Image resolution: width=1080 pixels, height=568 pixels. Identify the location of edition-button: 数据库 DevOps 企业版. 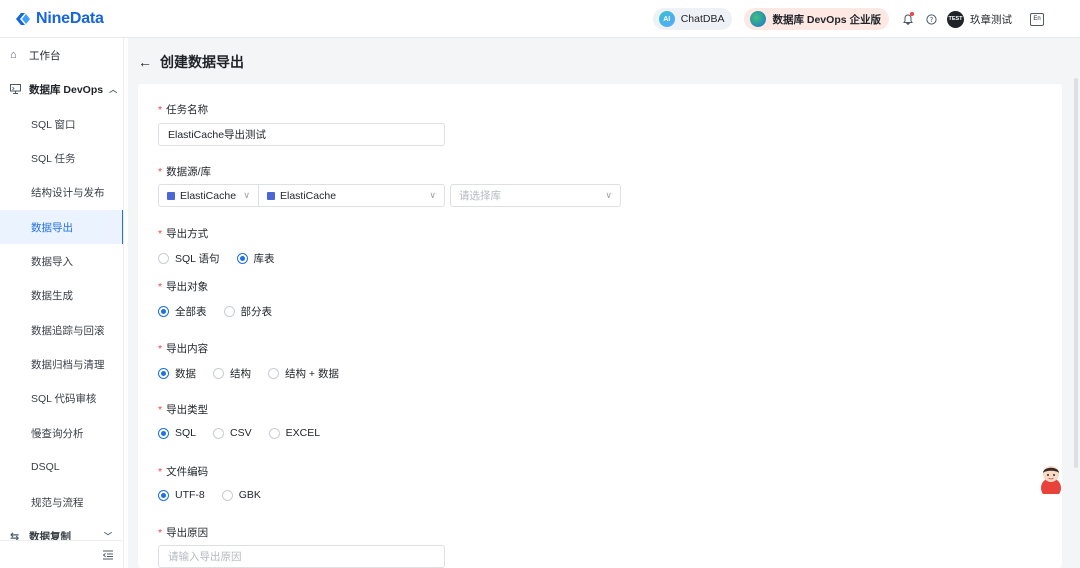
(816, 19).